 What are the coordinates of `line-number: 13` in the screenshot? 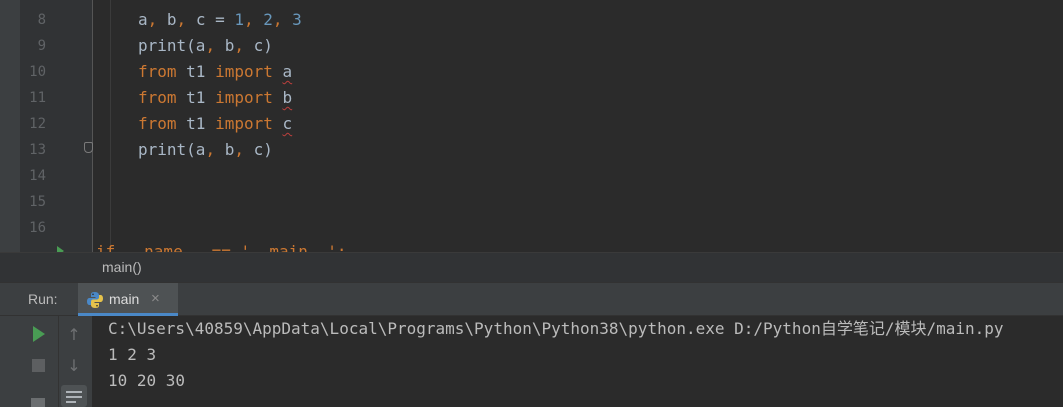 It's located at (37, 150).